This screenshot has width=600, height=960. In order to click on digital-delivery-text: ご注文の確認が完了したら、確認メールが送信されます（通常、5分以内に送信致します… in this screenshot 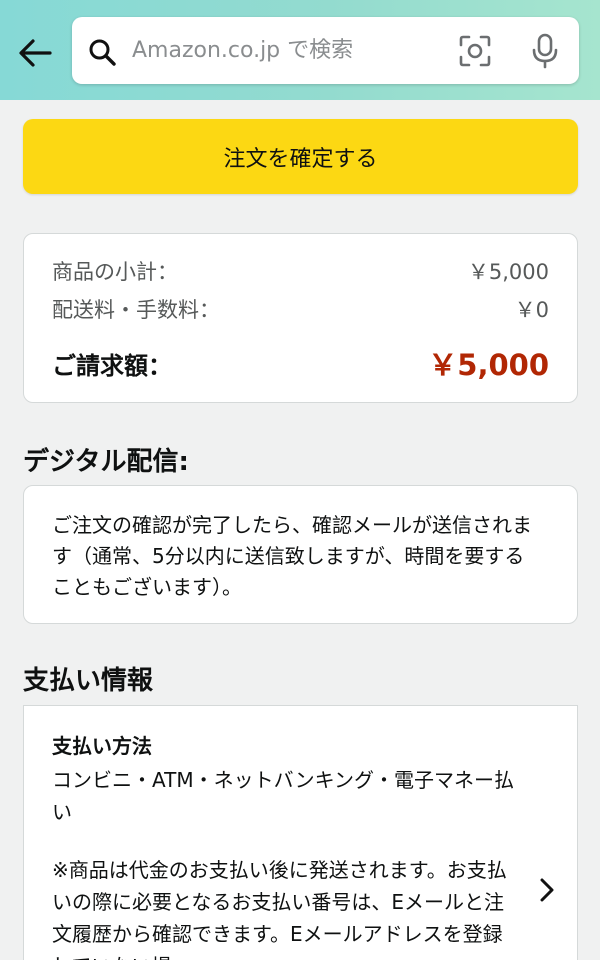, I will do `click(292, 556)`.